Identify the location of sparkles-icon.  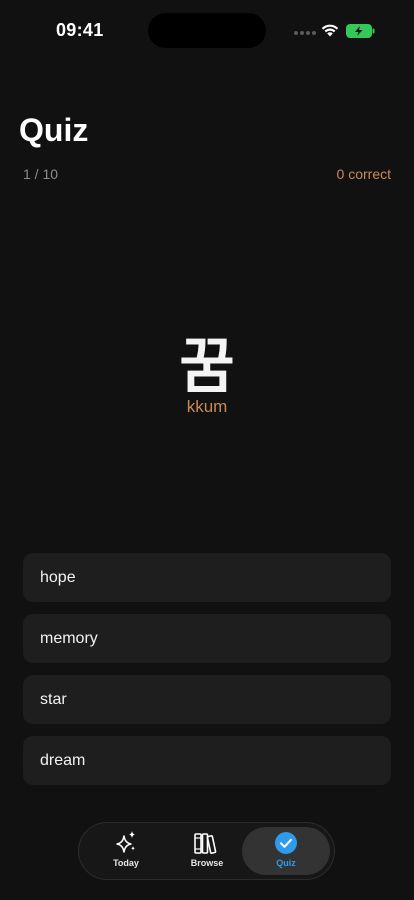
(125, 842).